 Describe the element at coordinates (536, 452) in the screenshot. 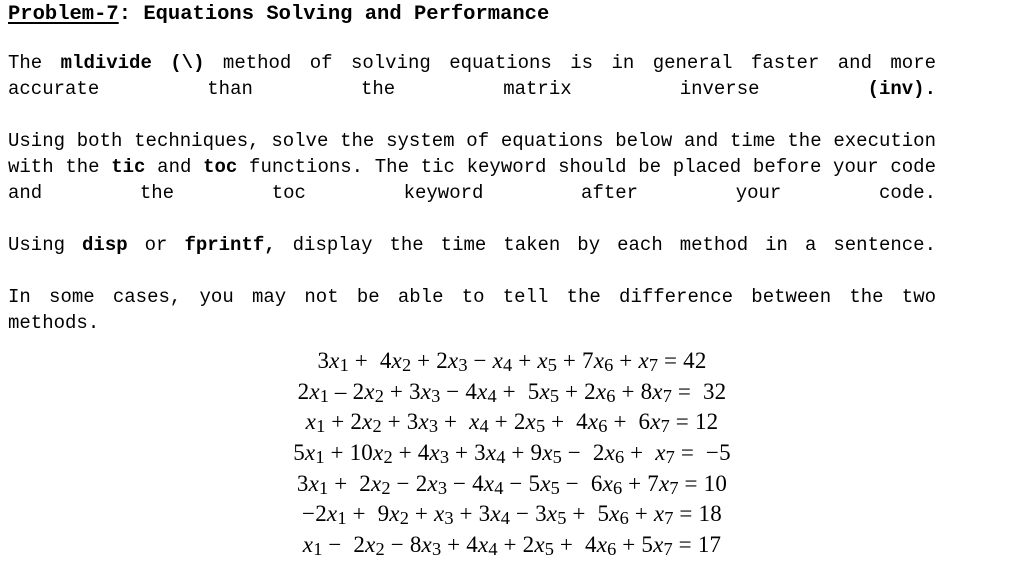

I see `coefficient: 9` at that location.